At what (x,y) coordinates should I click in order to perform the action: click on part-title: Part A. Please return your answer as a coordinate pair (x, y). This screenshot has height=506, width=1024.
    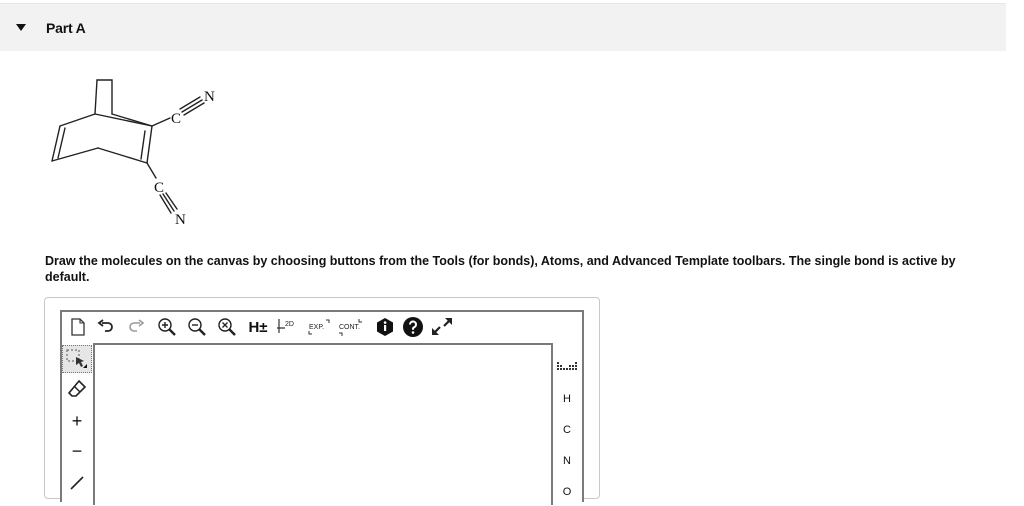
    Looking at the image, I should click on (66, 27).